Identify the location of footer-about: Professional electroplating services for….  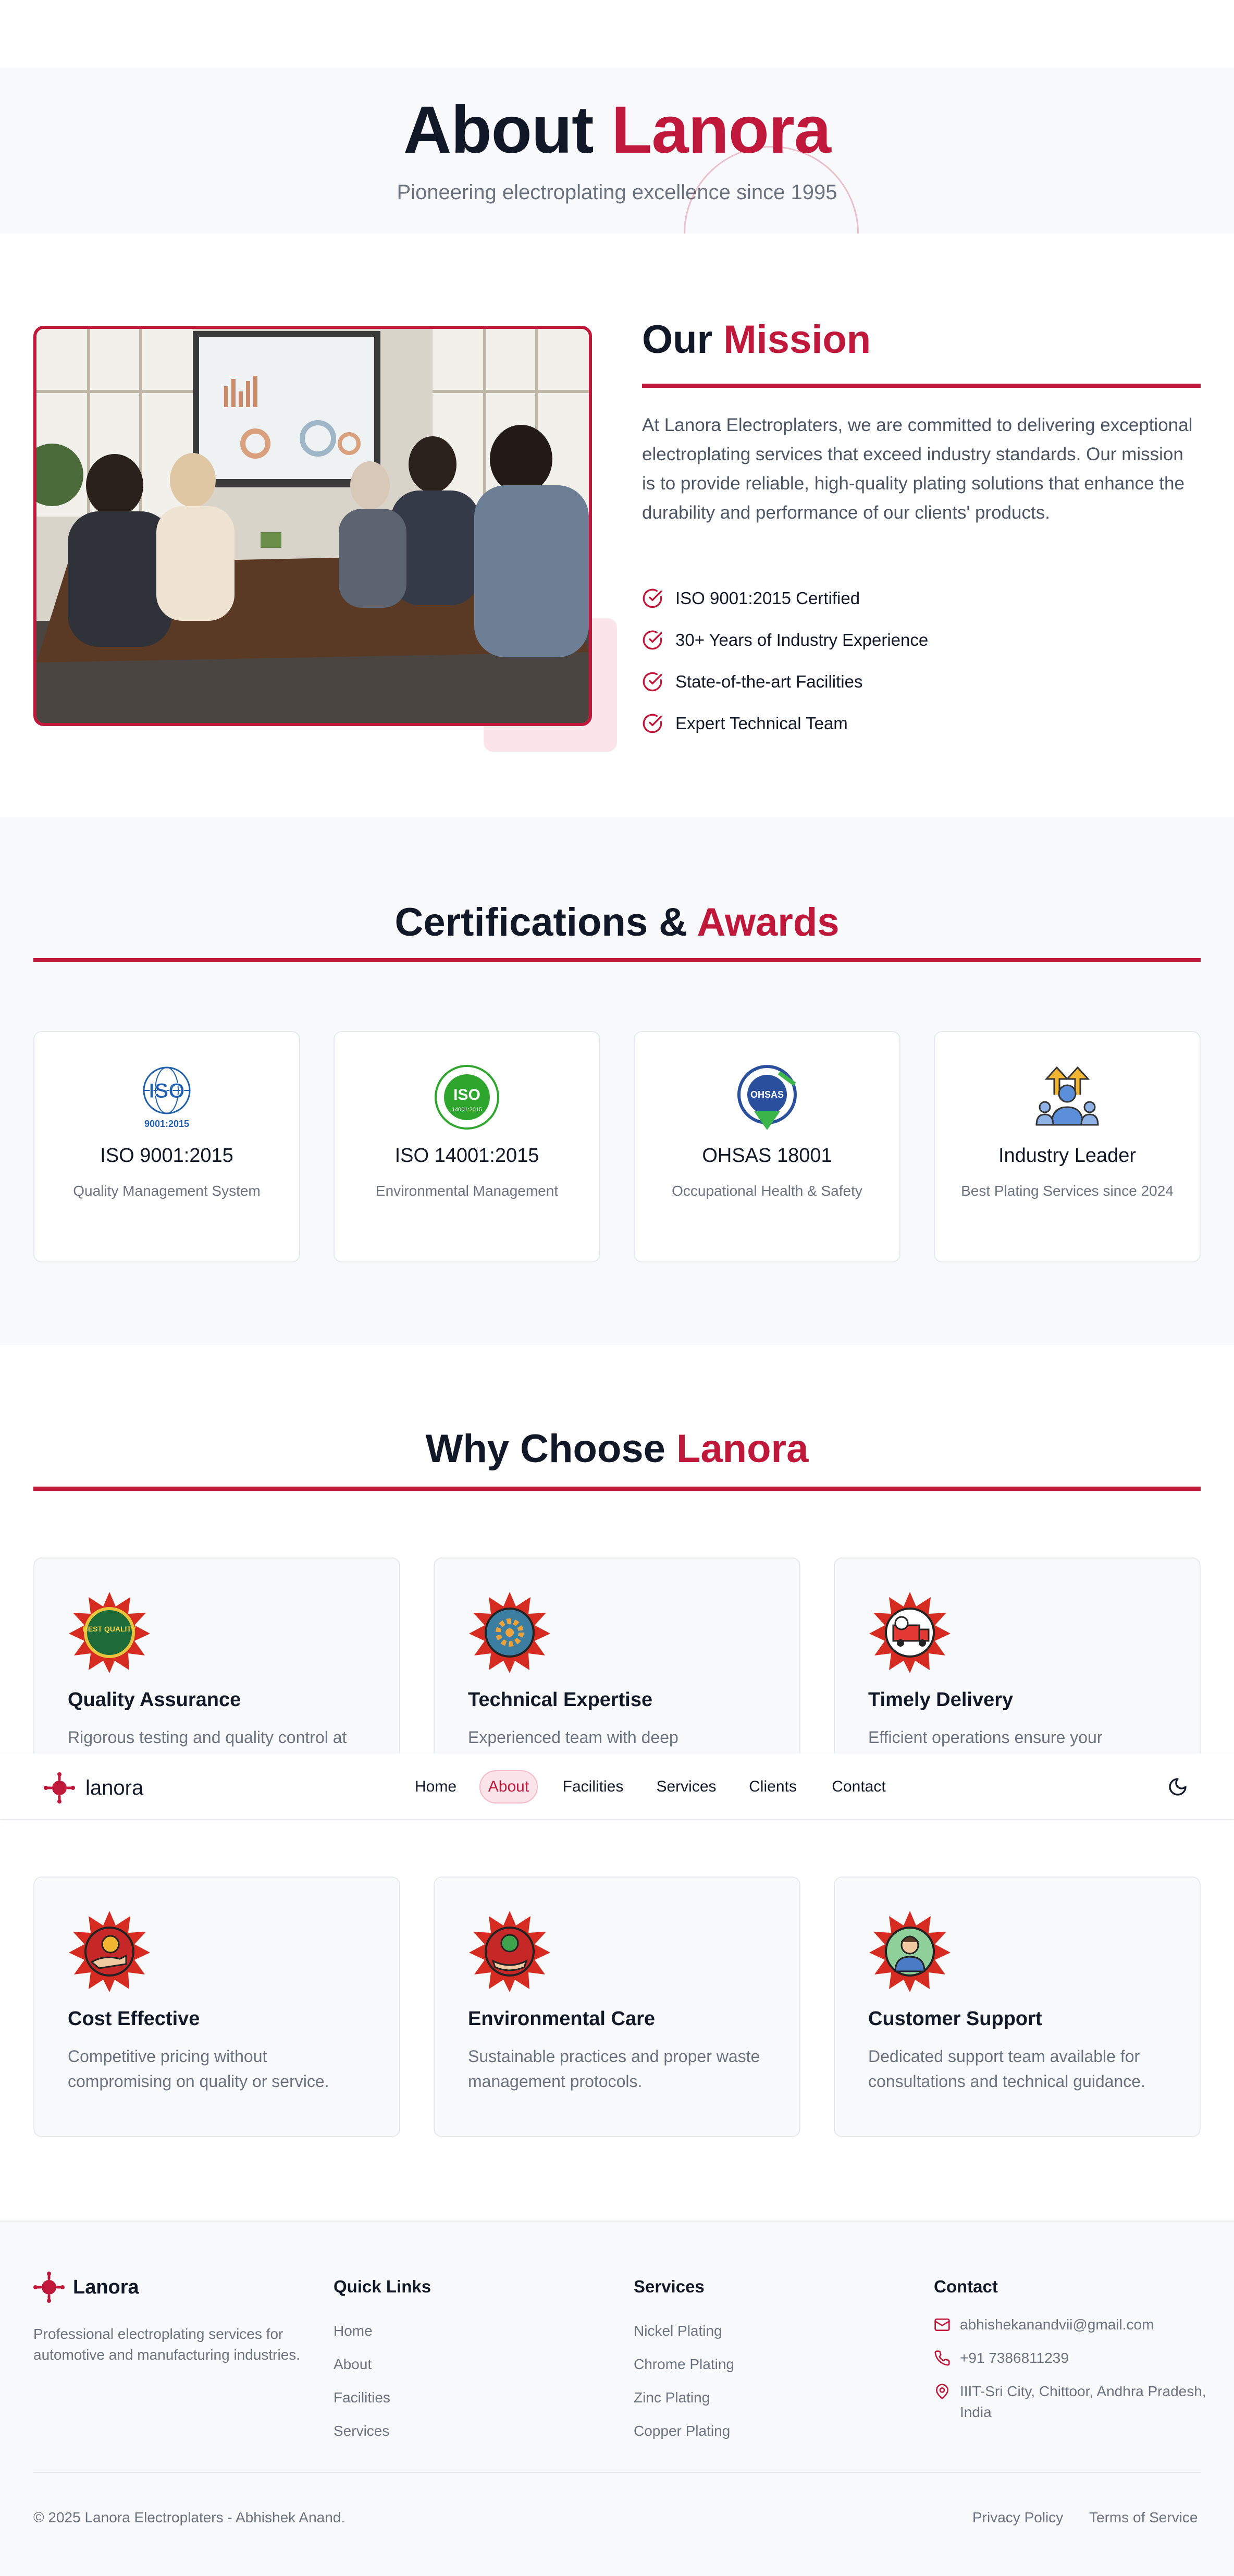
(167, 2344).